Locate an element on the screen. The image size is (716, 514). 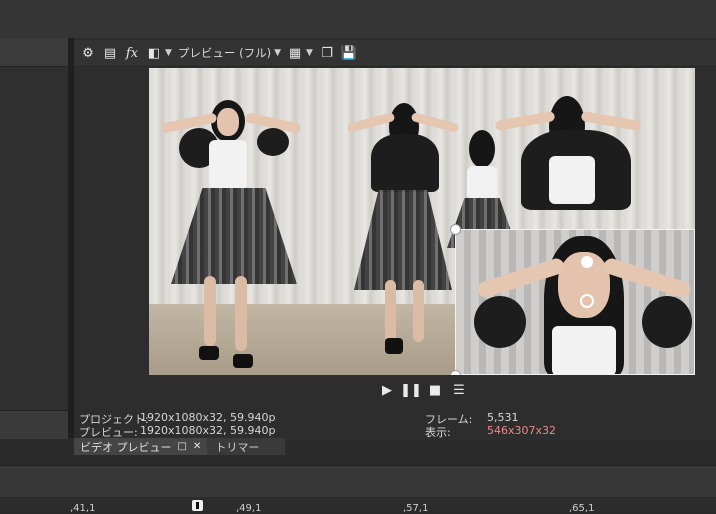
split-screen-dropdown-icon: ▼ is located at coordinates (168, 53).